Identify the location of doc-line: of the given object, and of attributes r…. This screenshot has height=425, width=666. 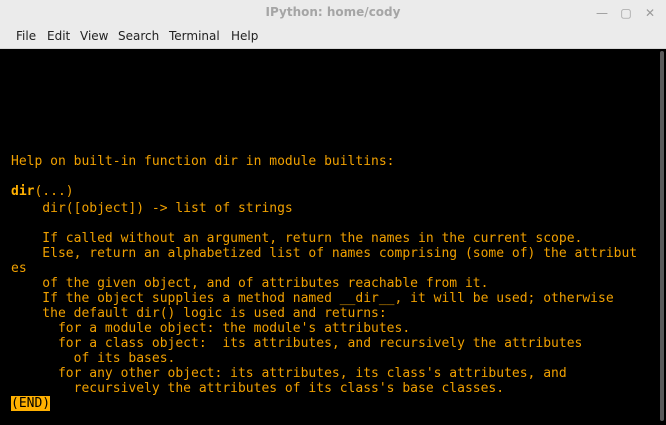
(250, 283).